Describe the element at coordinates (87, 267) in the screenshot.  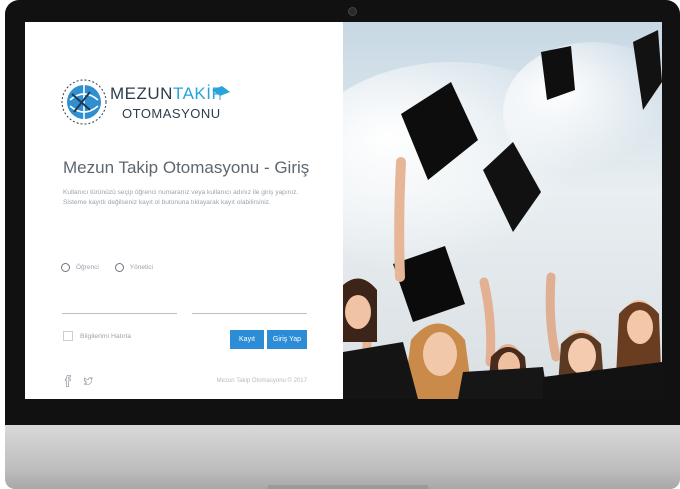
I see `radio-ogrenci-label: Öğrenci` at that location.